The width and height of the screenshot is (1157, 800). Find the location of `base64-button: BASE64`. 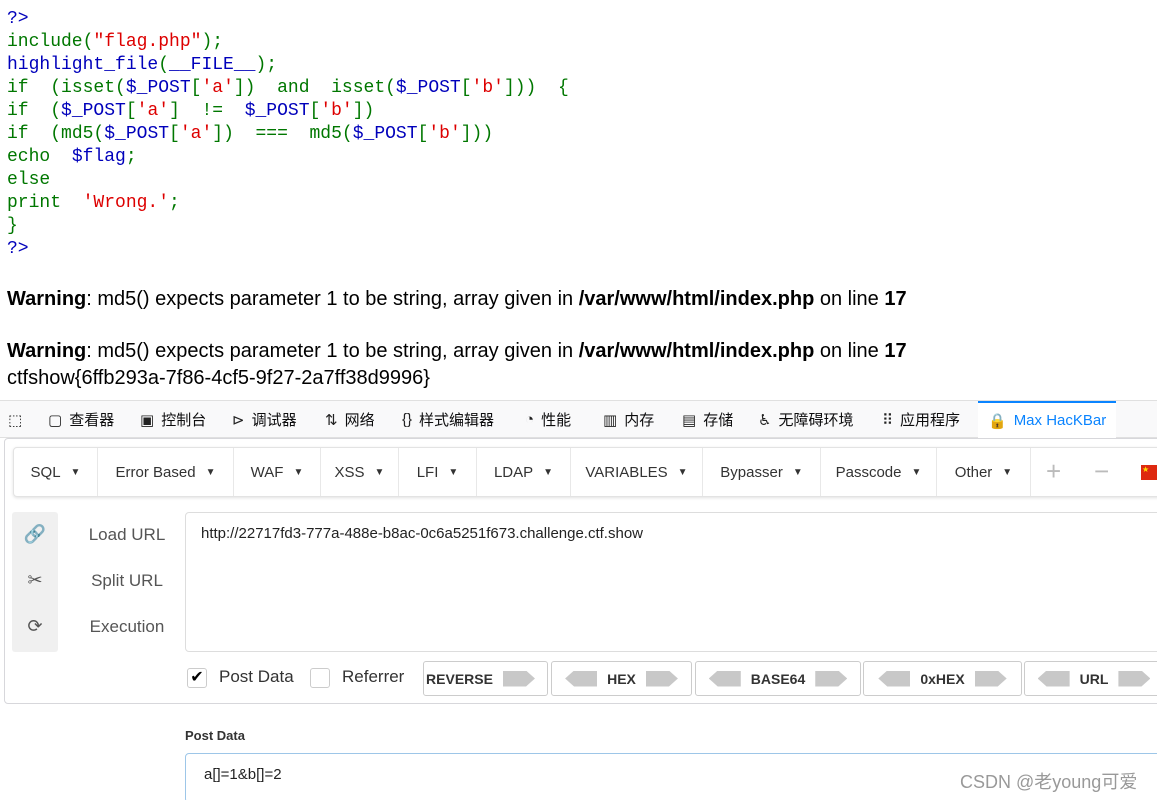

base64-button: BASE64 is located at coordinates (778, 678).